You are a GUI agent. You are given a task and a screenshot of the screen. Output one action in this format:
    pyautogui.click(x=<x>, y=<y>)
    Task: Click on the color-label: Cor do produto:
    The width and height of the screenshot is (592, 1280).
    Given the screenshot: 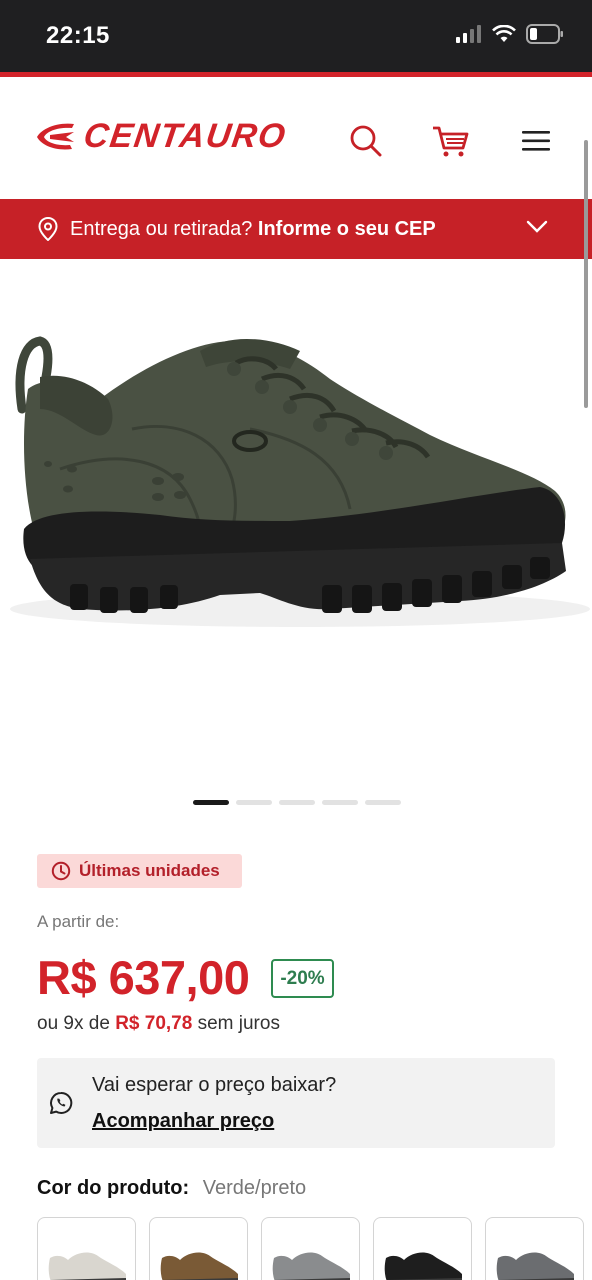 What is the action you would take?
    pyautogui.click(x=113, y=1188)
    